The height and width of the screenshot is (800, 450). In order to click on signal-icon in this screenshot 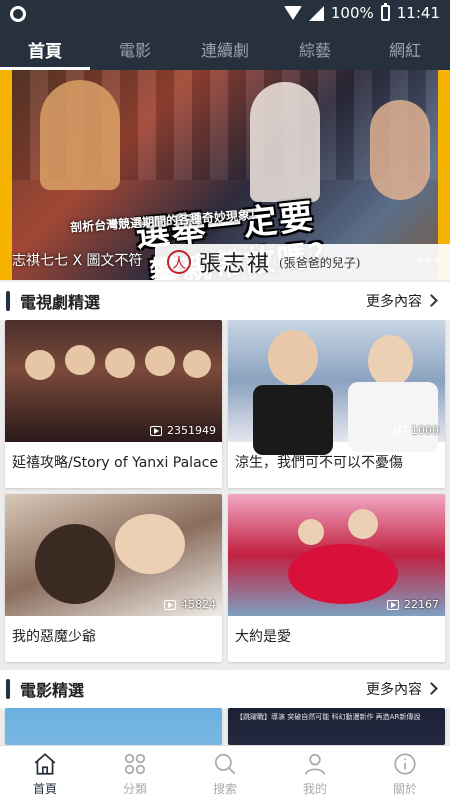, I will do `click(316, 13)`.